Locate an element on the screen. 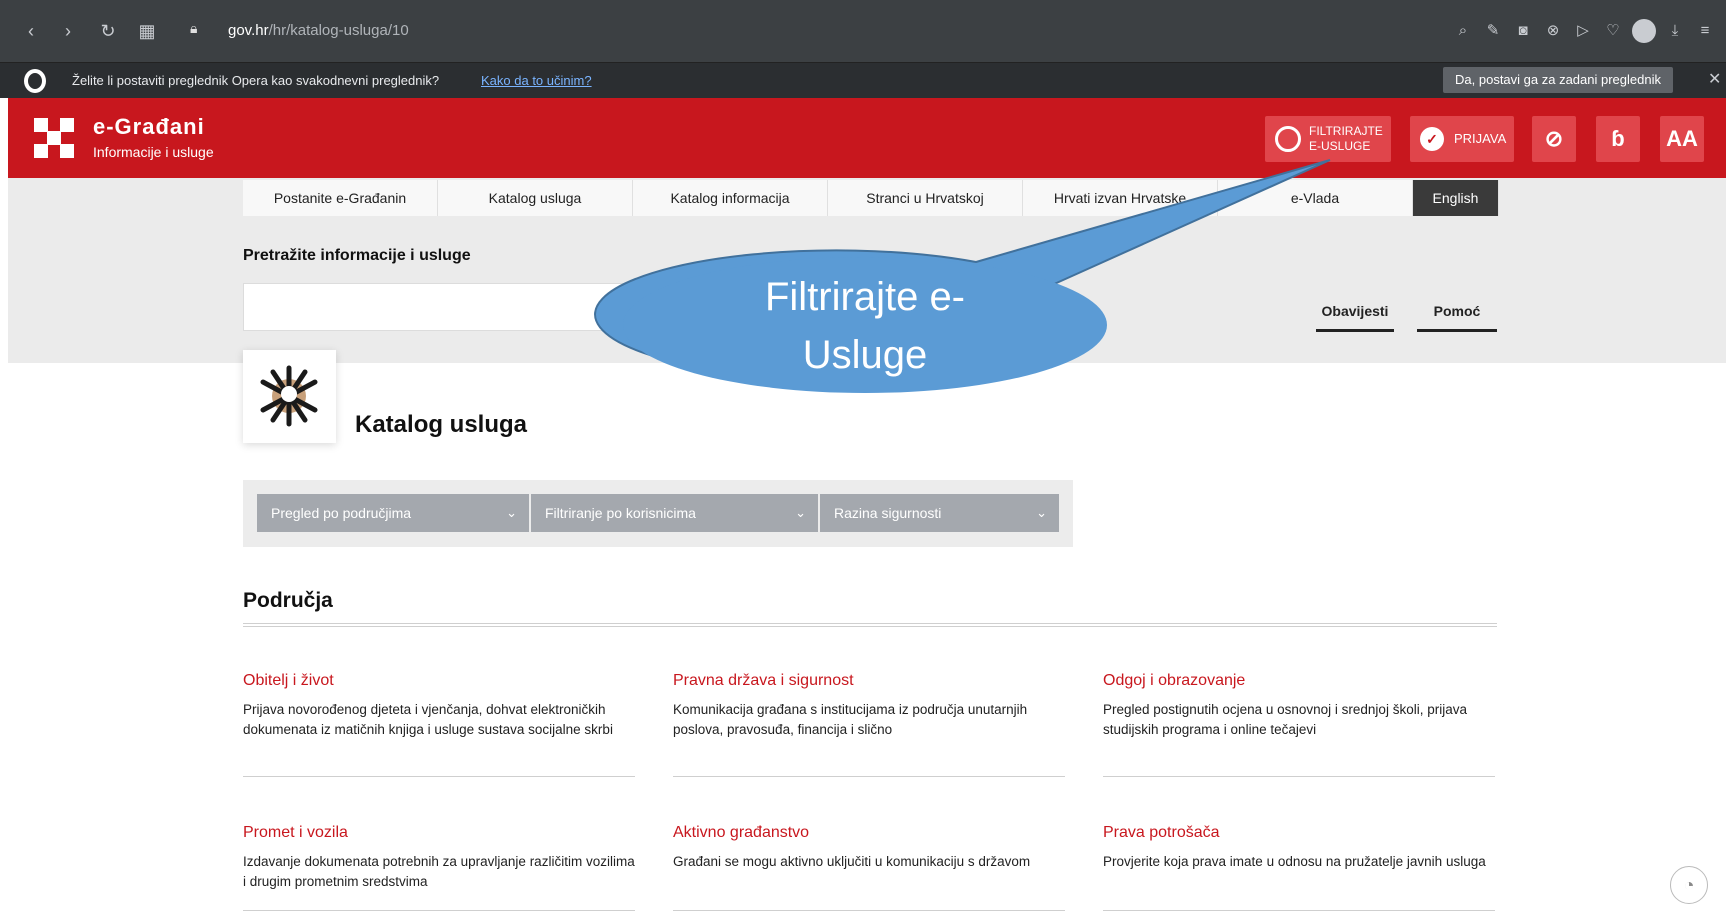  menu-icon: ≡ is located at coordinates (1705, 31).